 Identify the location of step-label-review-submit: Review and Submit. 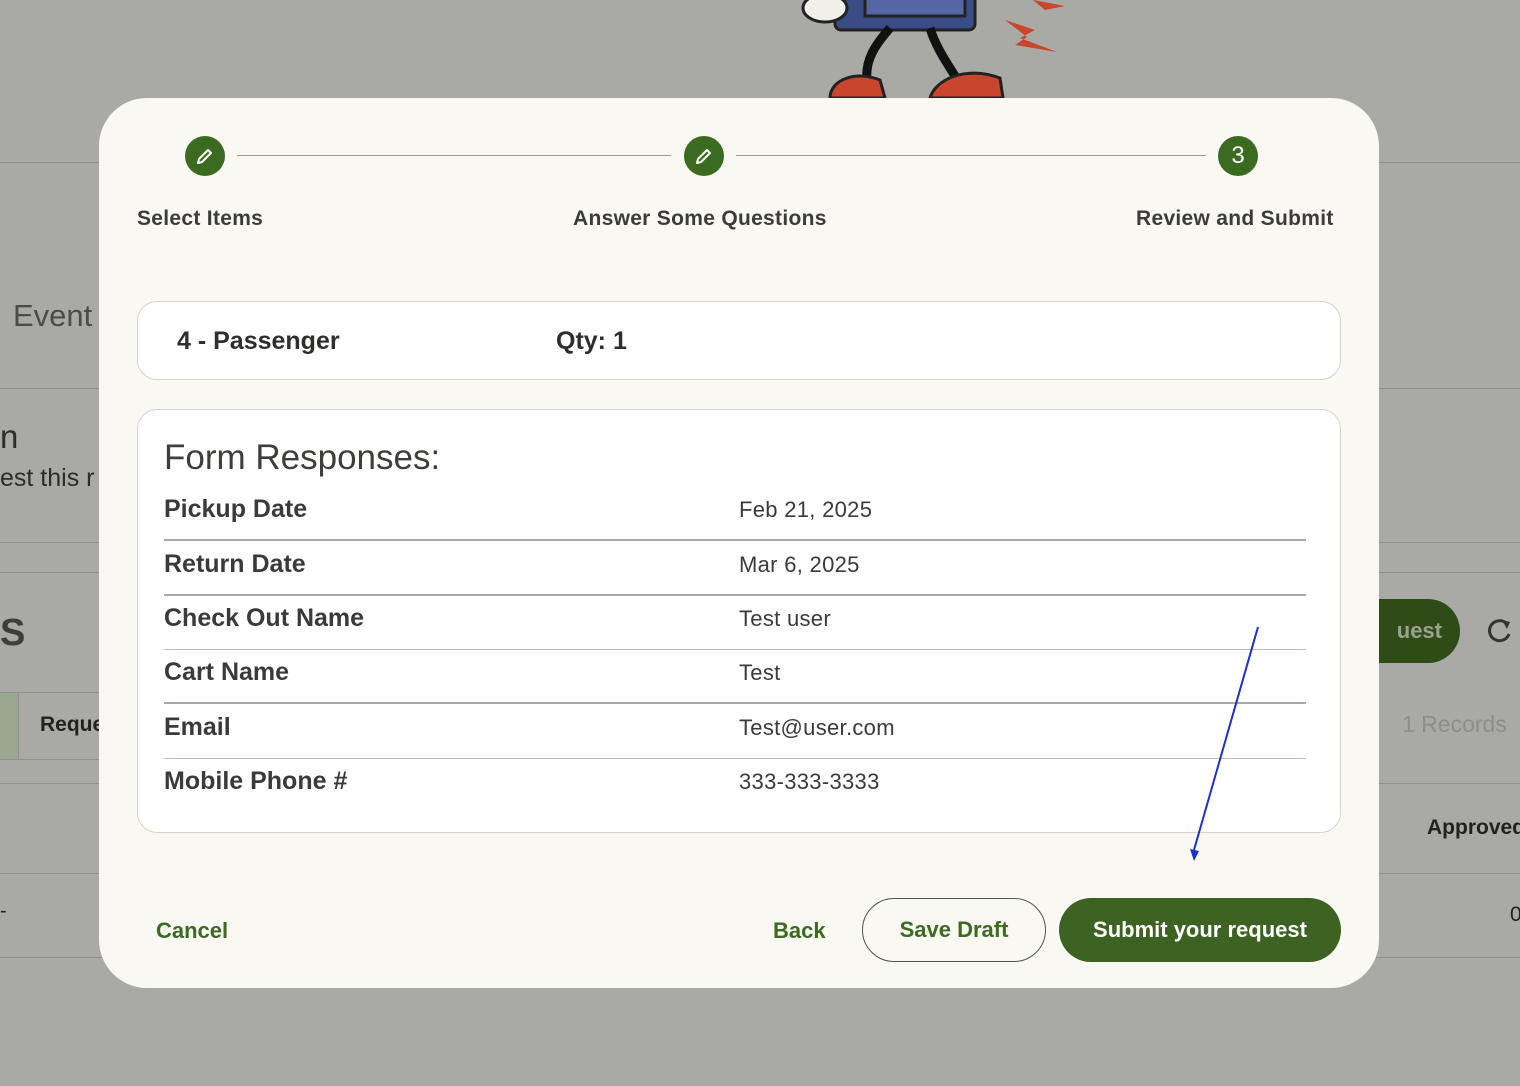
(1235, 218).